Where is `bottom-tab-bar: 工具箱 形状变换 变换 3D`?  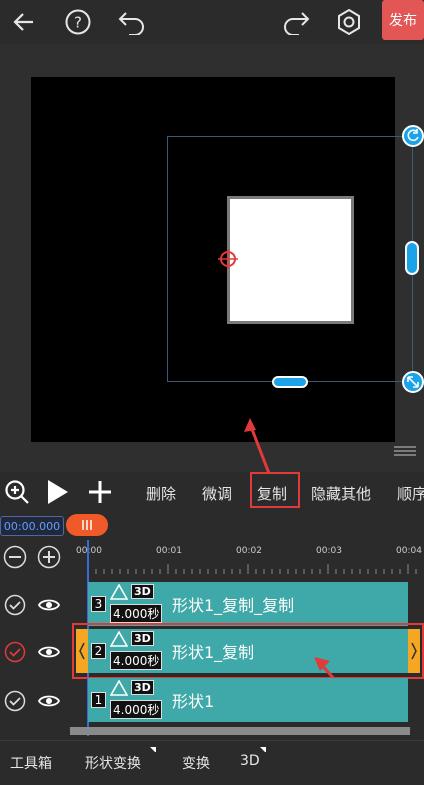
bottom-tab-bar: 工具箱 形状变换 变换 3D is located at coordinates (212, 762).